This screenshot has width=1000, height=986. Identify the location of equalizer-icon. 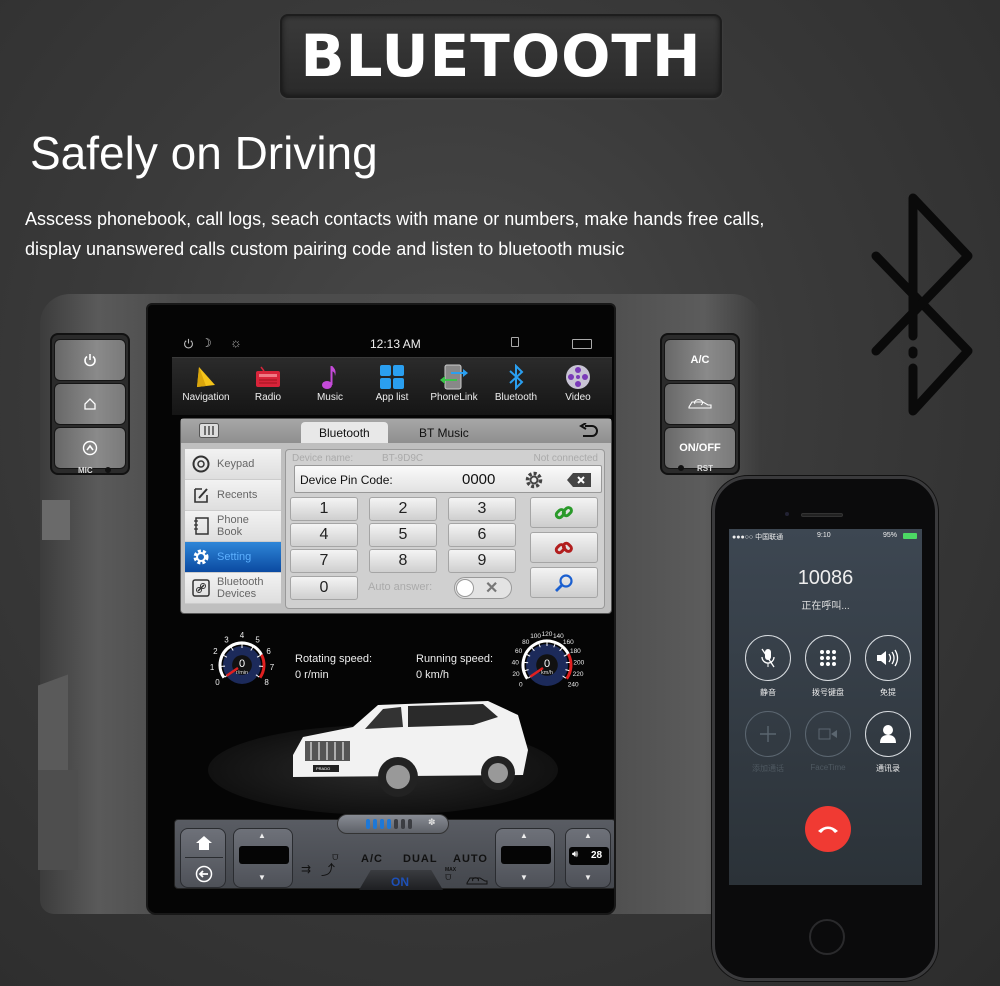
(209, 430).